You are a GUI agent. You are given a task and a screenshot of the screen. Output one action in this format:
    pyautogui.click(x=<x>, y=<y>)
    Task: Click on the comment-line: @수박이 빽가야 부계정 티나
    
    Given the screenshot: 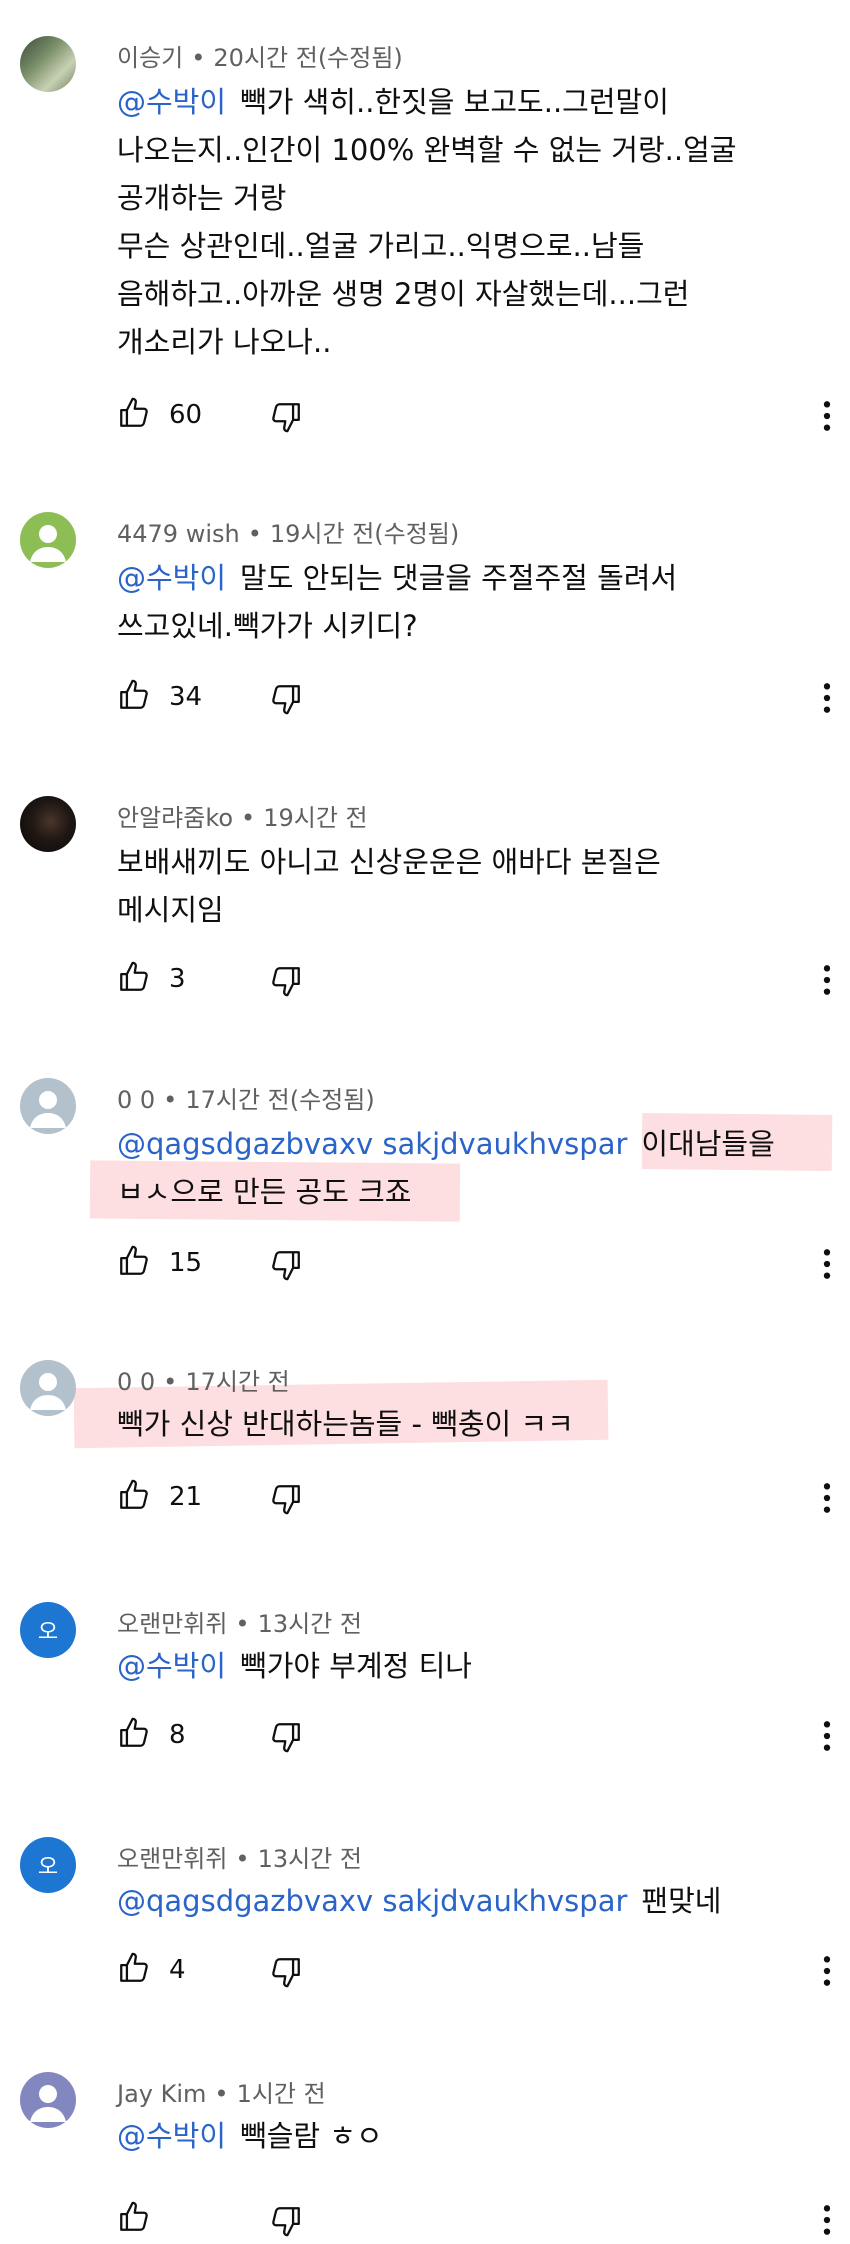 What is the action you would take?
    pyautogui.click(x=467, y=1666)
    